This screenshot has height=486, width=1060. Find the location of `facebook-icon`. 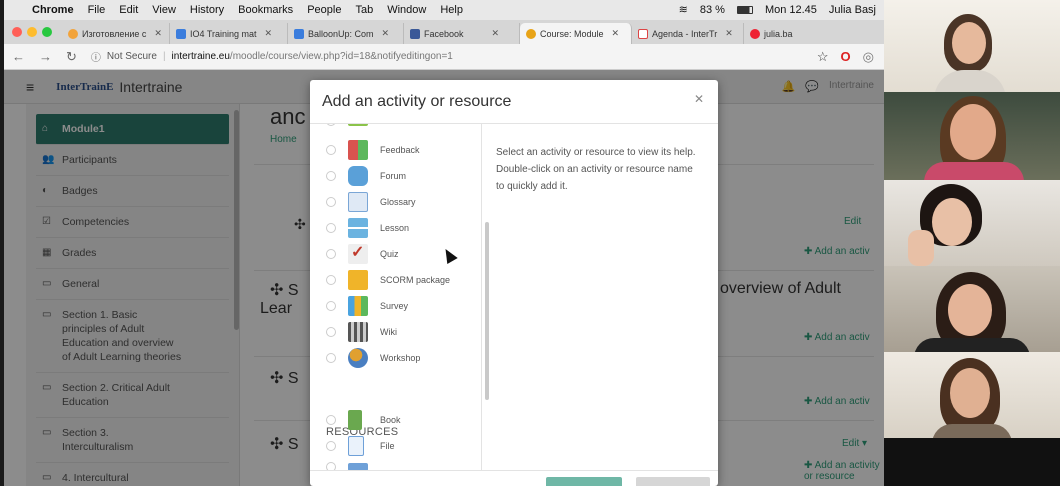

facebook-icon is located at coordinates (415, 33).